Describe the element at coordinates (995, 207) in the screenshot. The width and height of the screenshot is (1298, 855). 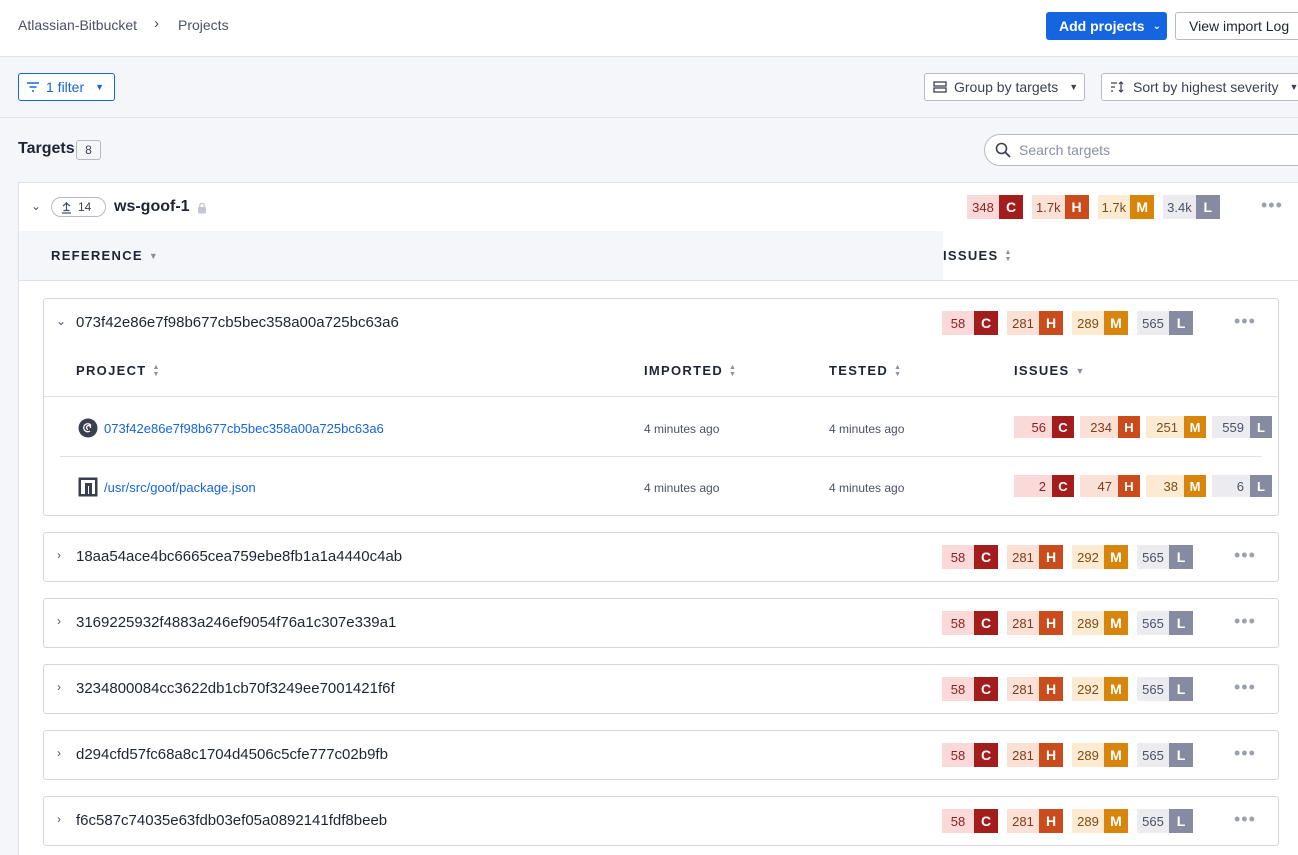
I see `critical-count: 348 C` at that location.